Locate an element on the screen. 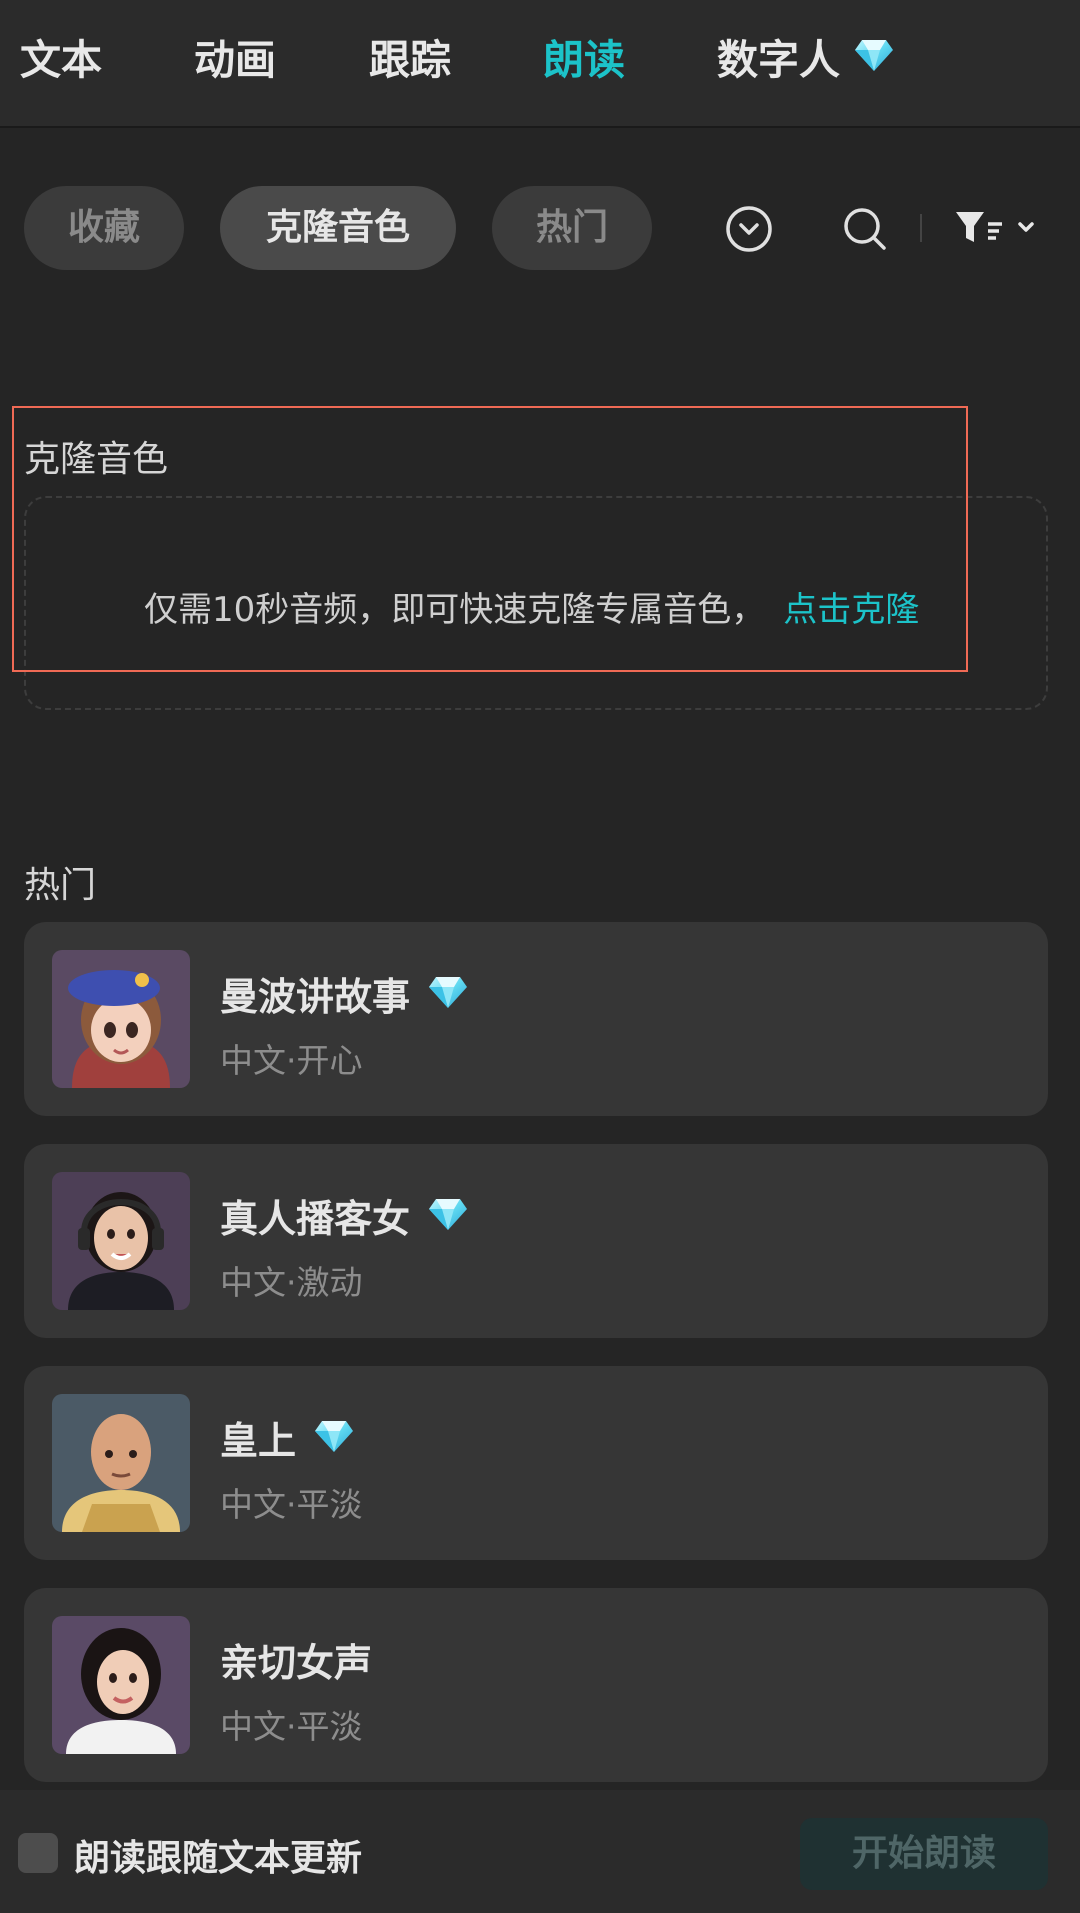 The height and width of the screenshot is (1913, 1080). chip-label: 克隆音色 is located at coordinates (337, 227).